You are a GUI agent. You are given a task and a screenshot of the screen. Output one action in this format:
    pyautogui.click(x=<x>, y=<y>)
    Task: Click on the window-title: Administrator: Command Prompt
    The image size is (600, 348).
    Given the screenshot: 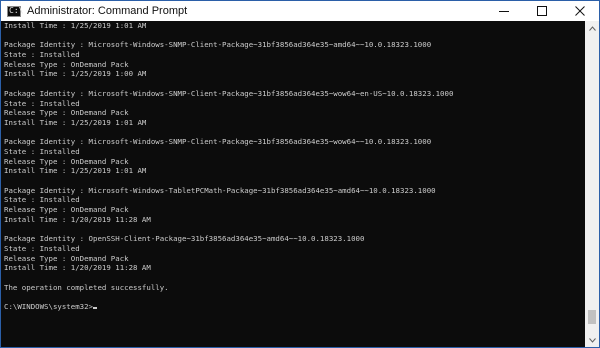 What is the action you would take?
    pyautogui.click(x=107, y=11)
    